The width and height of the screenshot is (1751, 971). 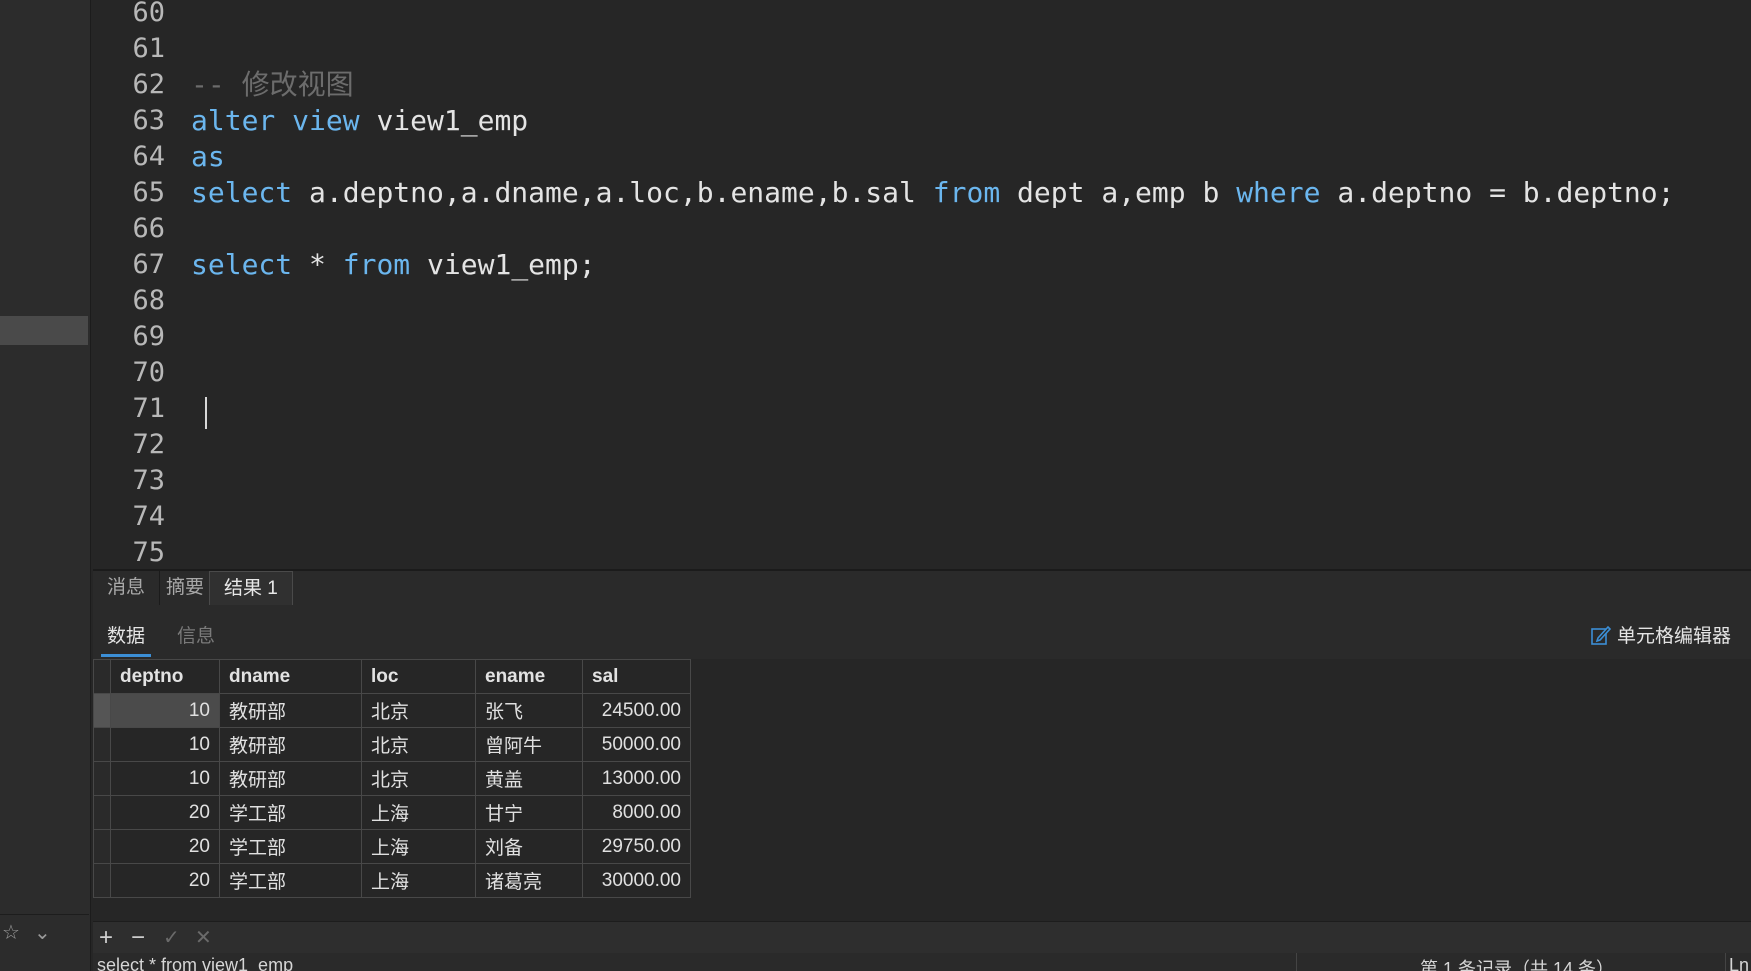 What do you see at coordinates (636, 812) in the screenshot?
I see `table-cell: 8000.00` at bounding box center [636, 812].